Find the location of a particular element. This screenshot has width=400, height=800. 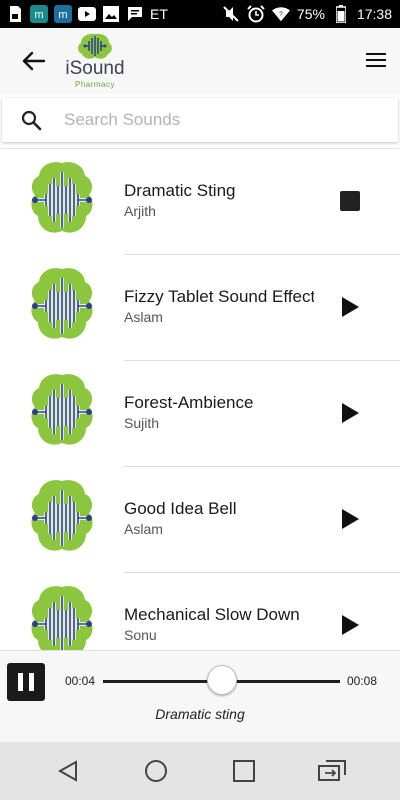

screen-switch-icon is located at coordinates (332, 770).